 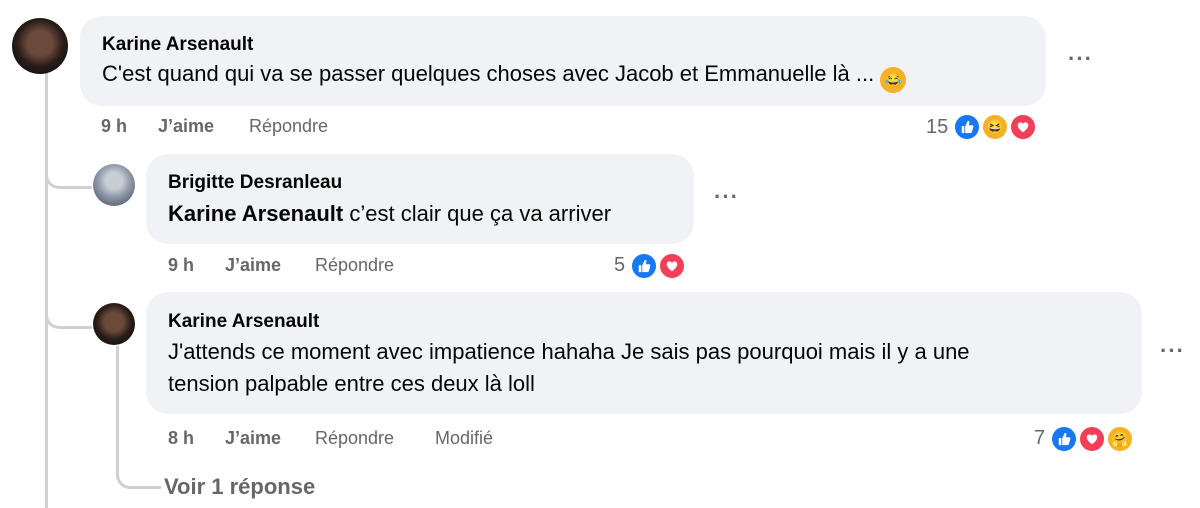 What do you see at coordinates (893, 80) in the screenshot?
I see `laughing-emoji-icon: 😂` at bounding box center [893, 80].